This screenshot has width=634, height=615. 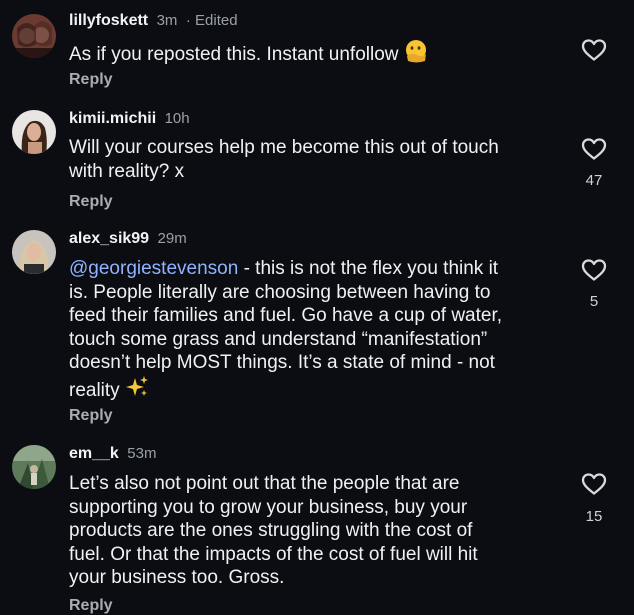 I want to click on comment-time: 3m, so click(x=167, y=20).